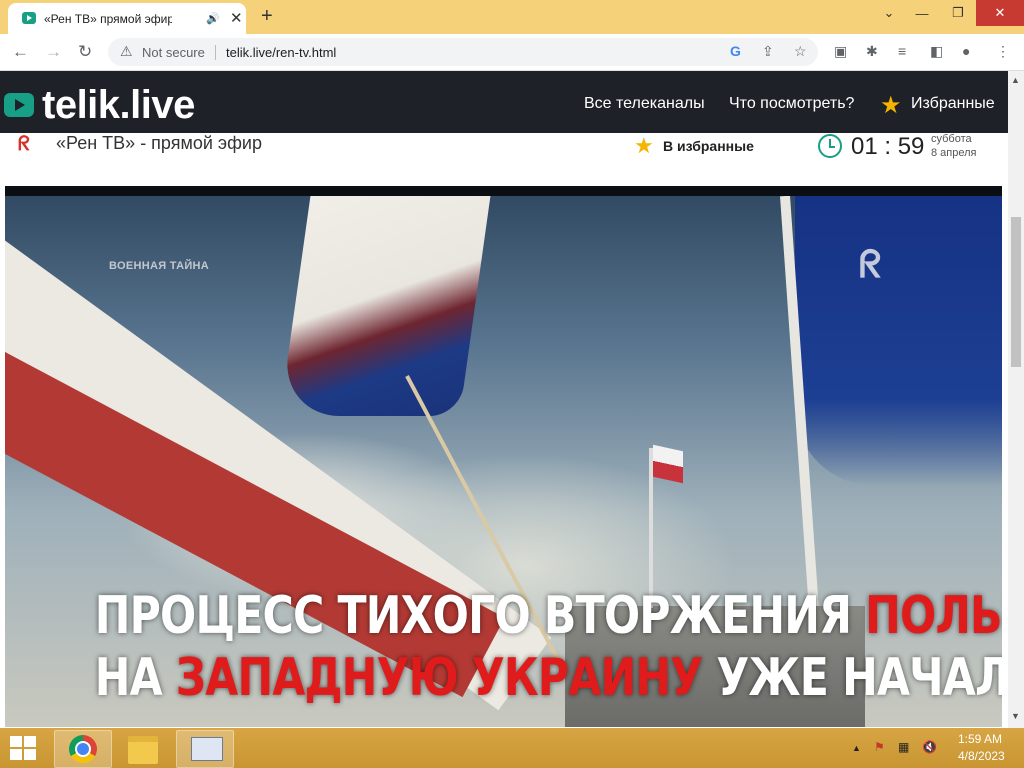 Image resolution: width=1024 pixels, height=768 pixels. I want to click on taskbar: ▲ ⚑ ▦ 🔇 1:59 AM 4/8/2023, so click(512, 748).